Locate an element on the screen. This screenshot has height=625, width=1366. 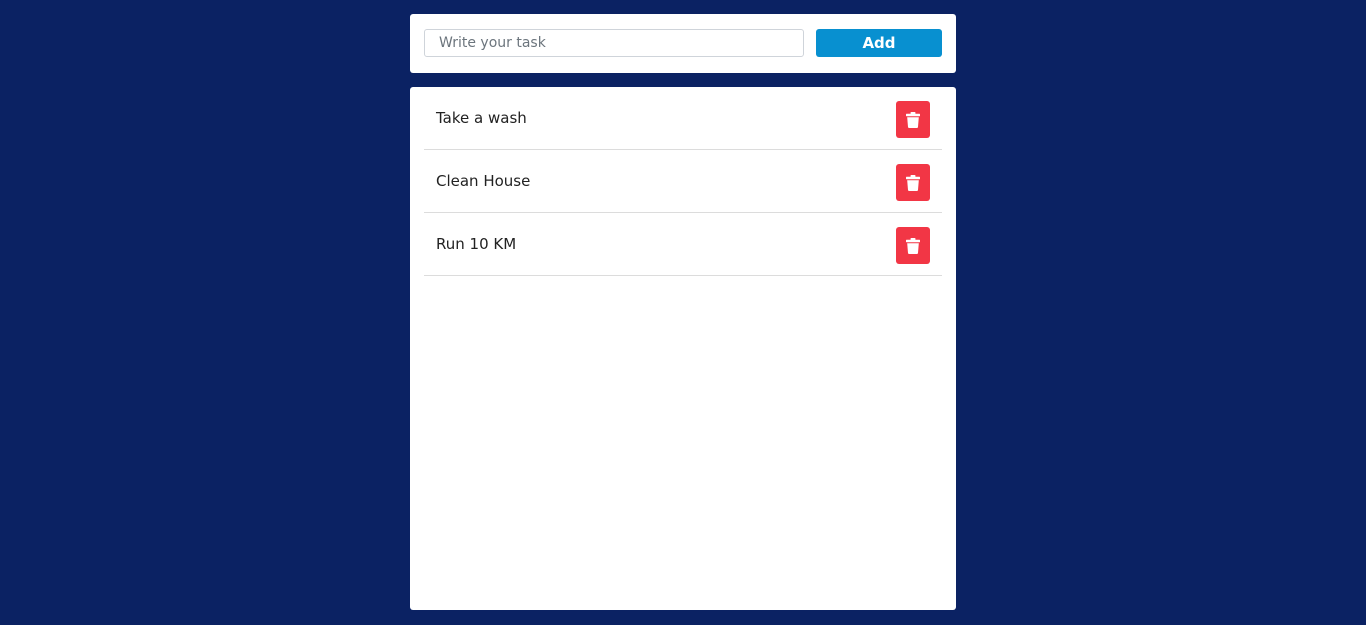
task-item: Take a wash is located at coordinates (683, 118).